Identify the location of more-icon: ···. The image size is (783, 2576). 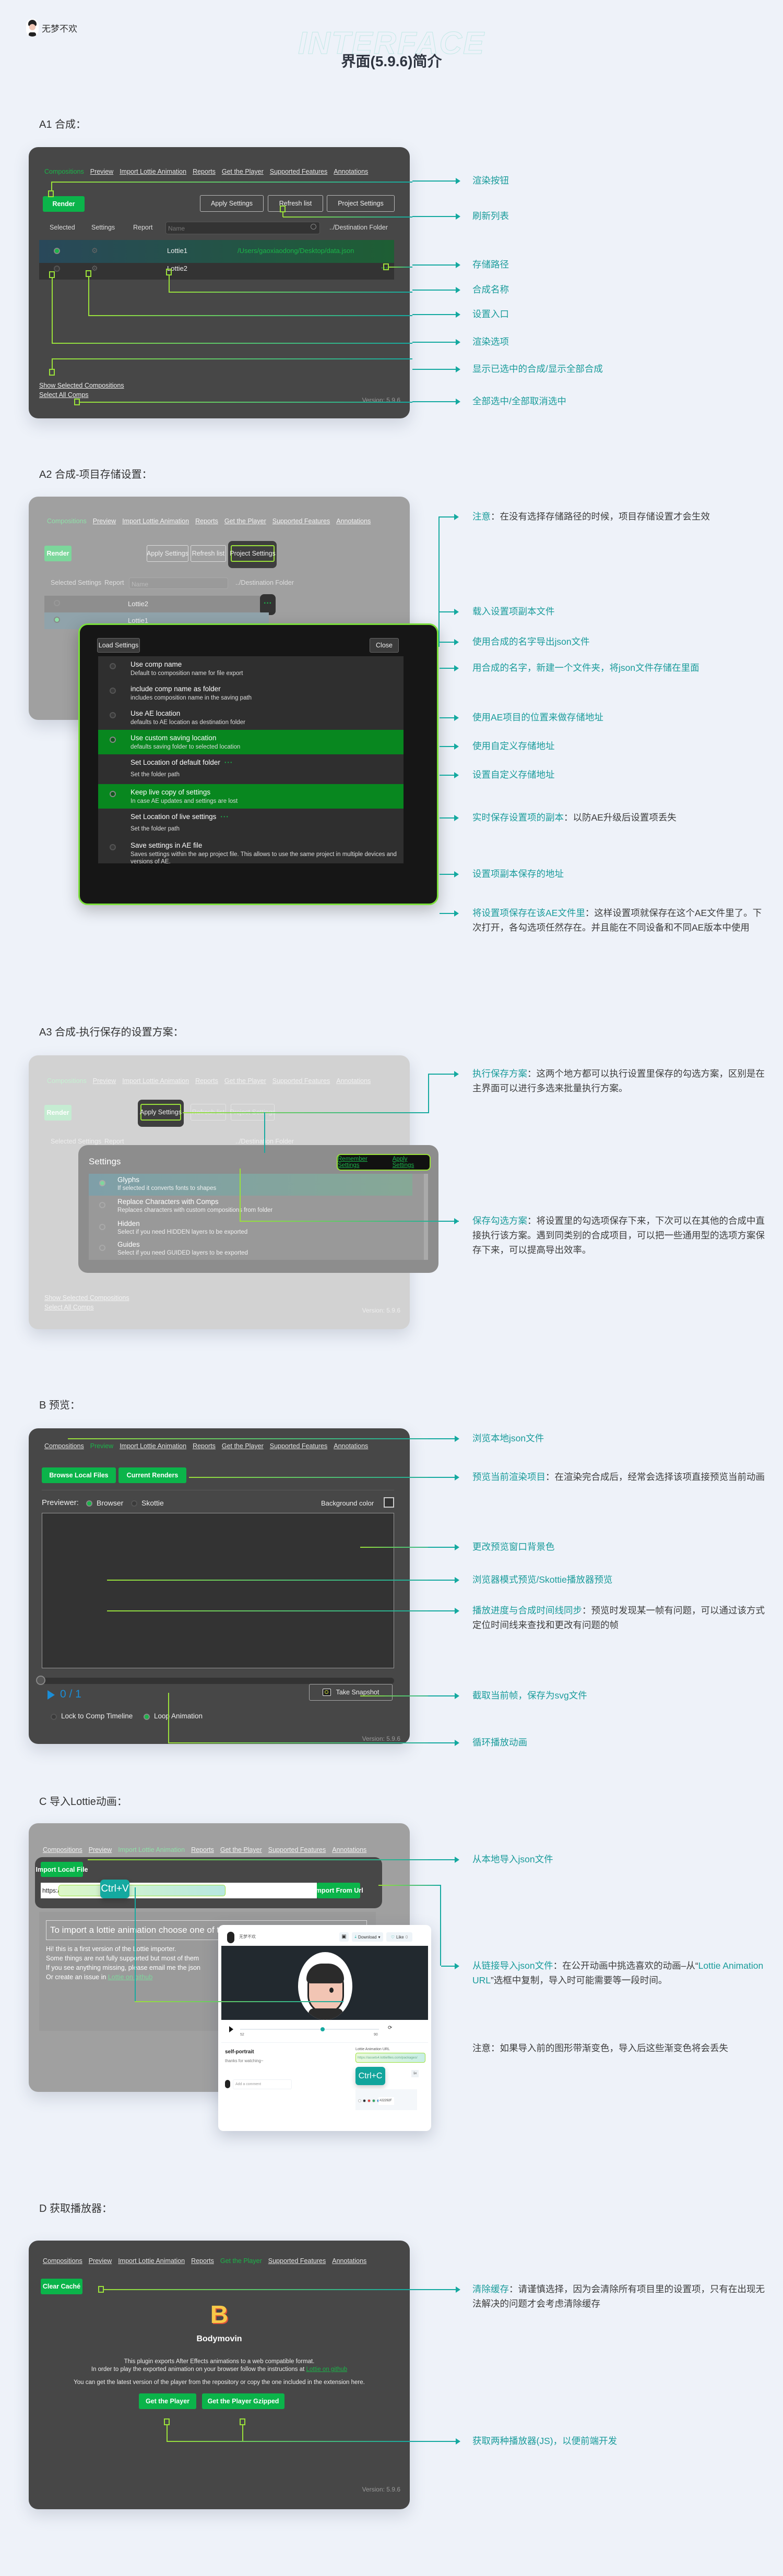
(224, 817).